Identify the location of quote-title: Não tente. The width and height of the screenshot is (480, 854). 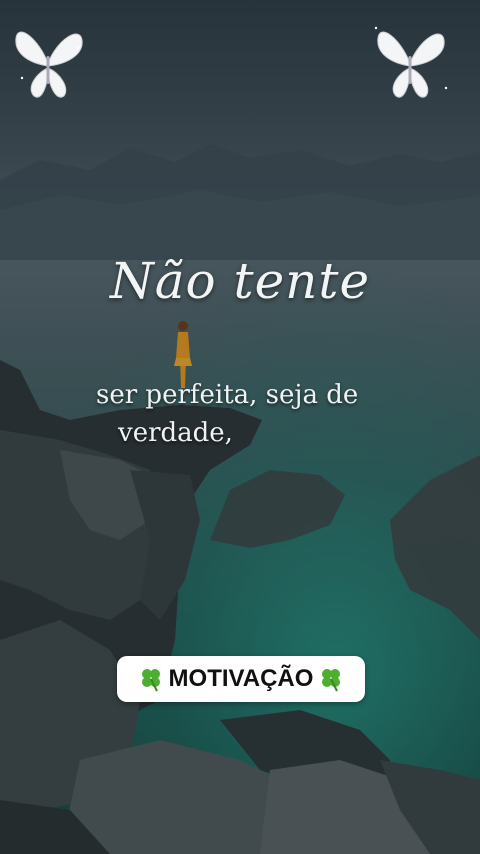
(240, 281).